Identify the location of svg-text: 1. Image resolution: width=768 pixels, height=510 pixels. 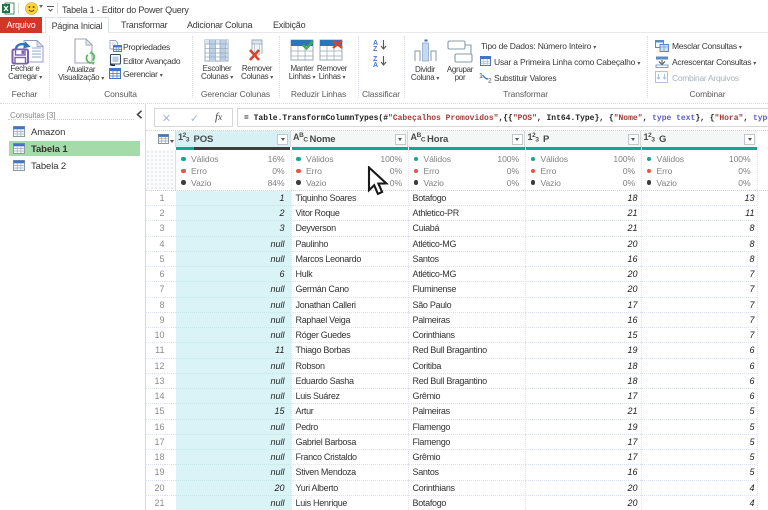
(481, 76).